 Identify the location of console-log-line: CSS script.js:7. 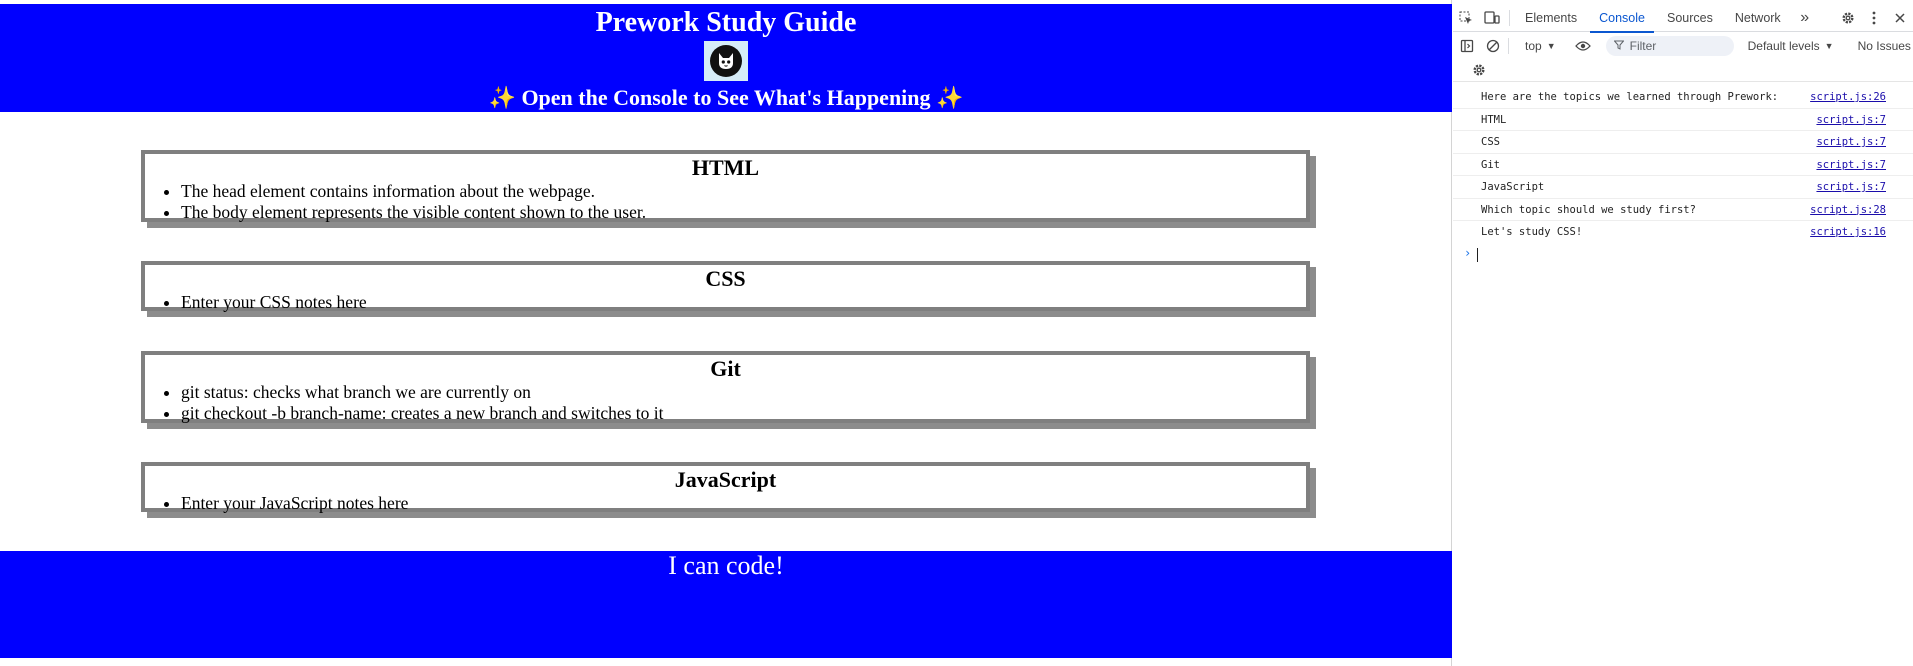
(1683, 142).